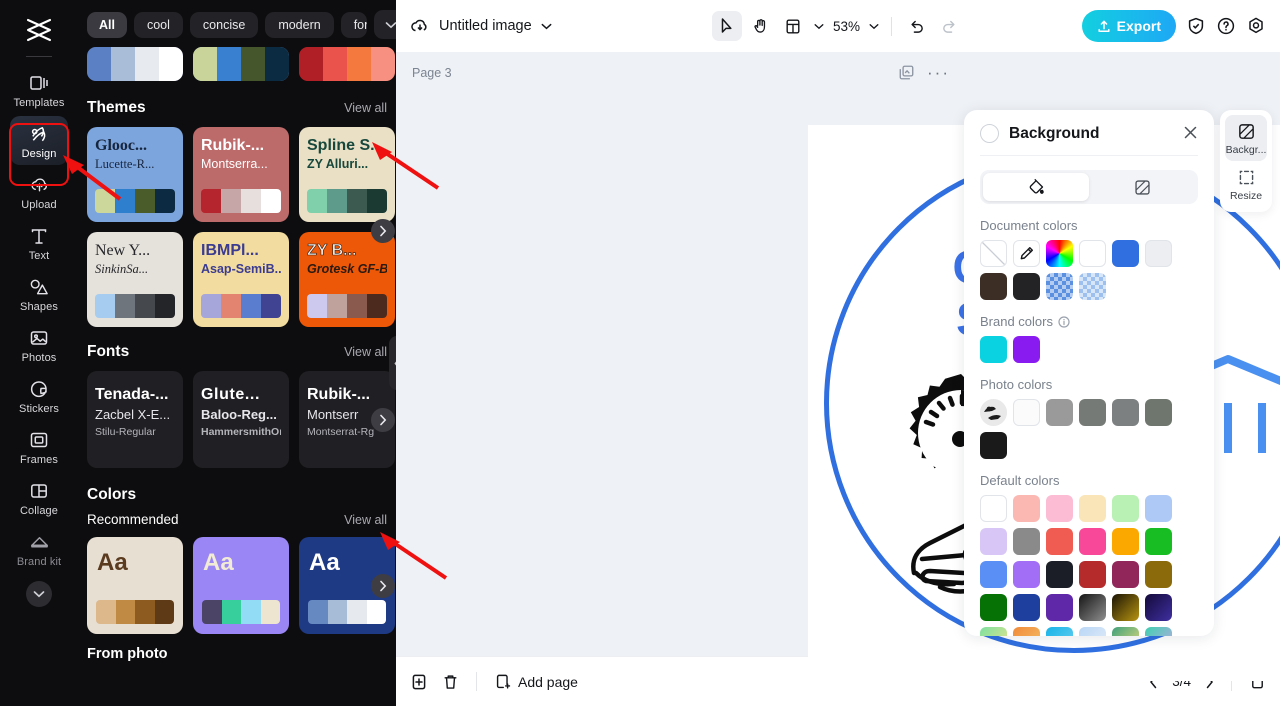 This screenshot has height=706, width=1280. I want to click on duplicate-icon, so click(419, 682).